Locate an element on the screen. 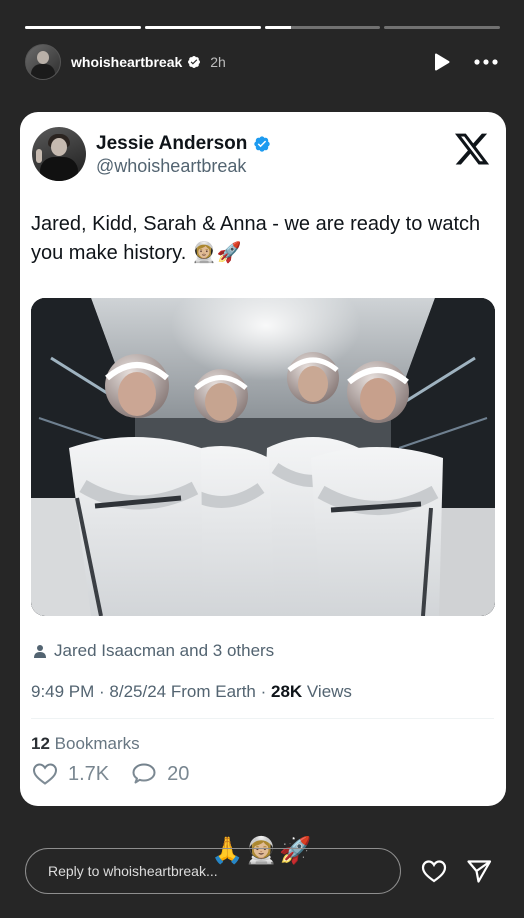  tweet-handle: @whoisheartbreak is located at coordinates (171, 166).